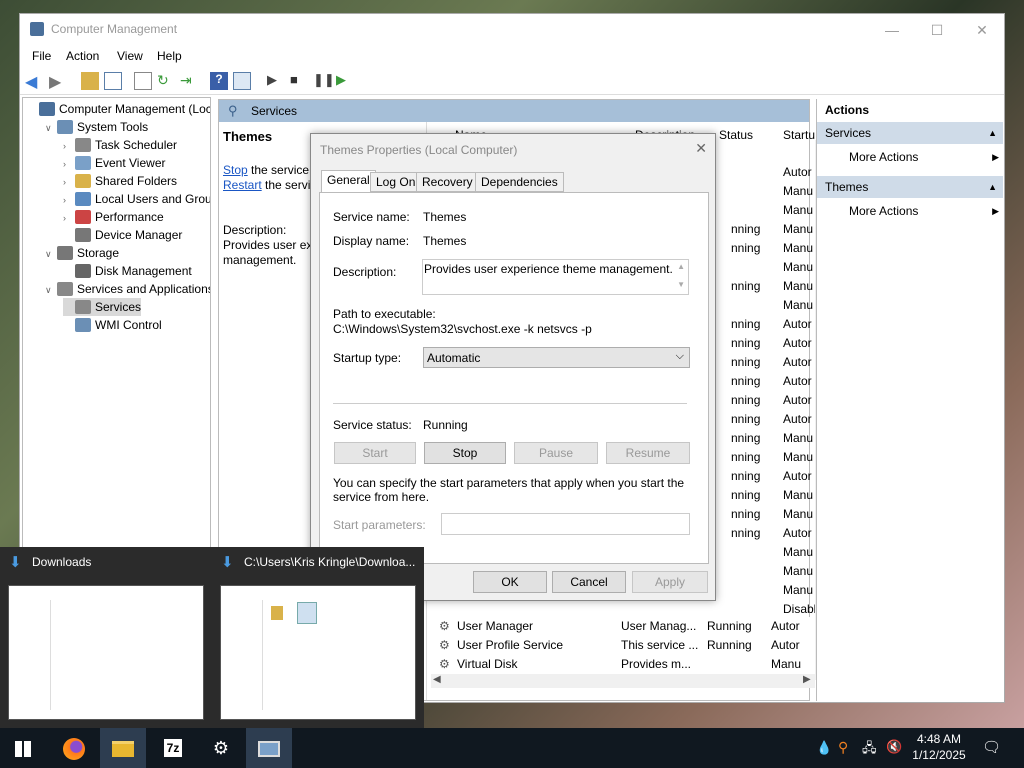 This screenshot has width=1024, height=768. Describe the element at coordinates (113, 81) in the screenshot. I see `show-hide-tree-icon` at that location.